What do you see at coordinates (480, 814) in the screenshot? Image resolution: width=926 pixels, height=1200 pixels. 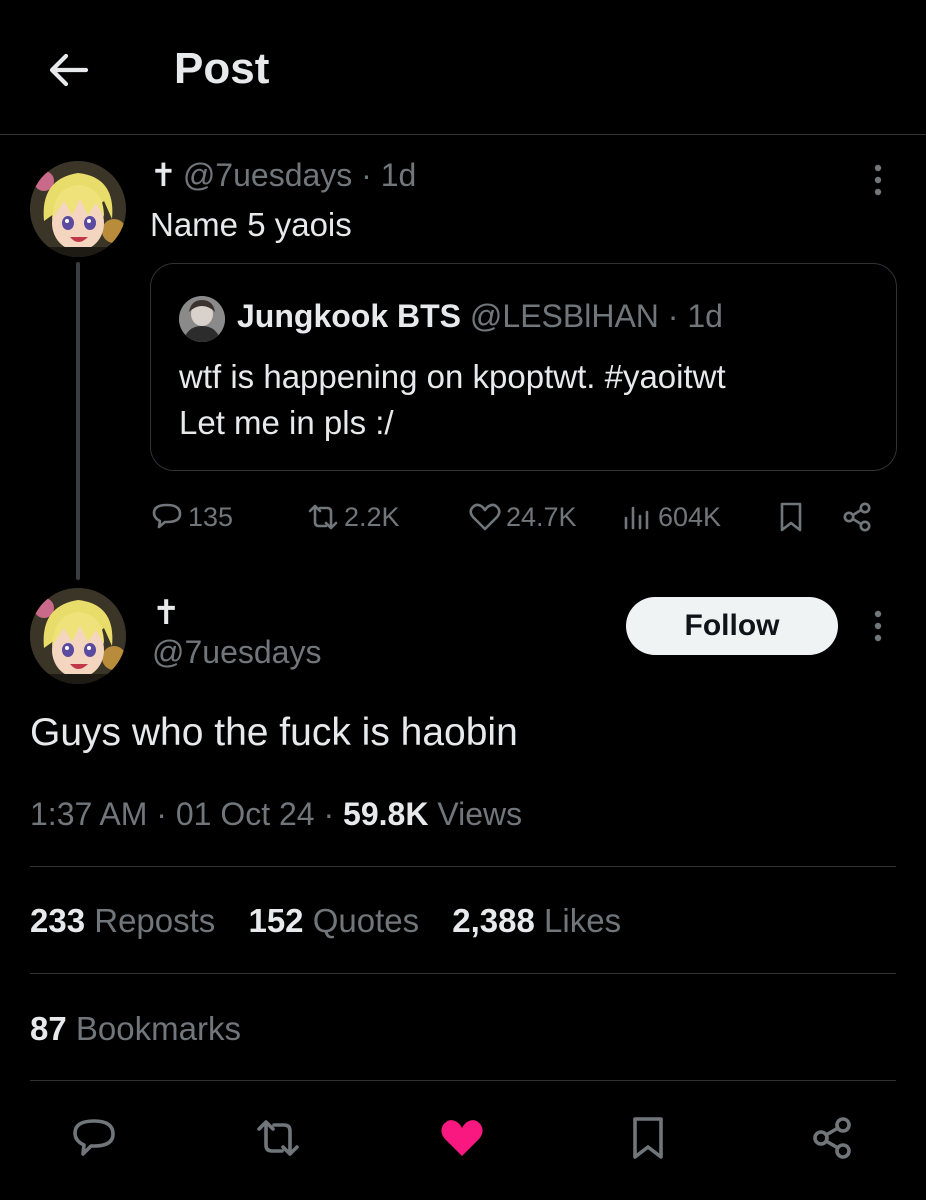 I see `views-label: Views` at bounding box center [480, 814].